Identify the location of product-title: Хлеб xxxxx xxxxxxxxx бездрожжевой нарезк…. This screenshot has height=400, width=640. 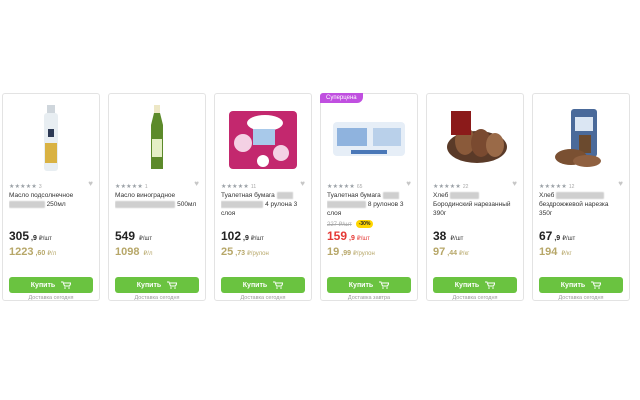
(581, 204).